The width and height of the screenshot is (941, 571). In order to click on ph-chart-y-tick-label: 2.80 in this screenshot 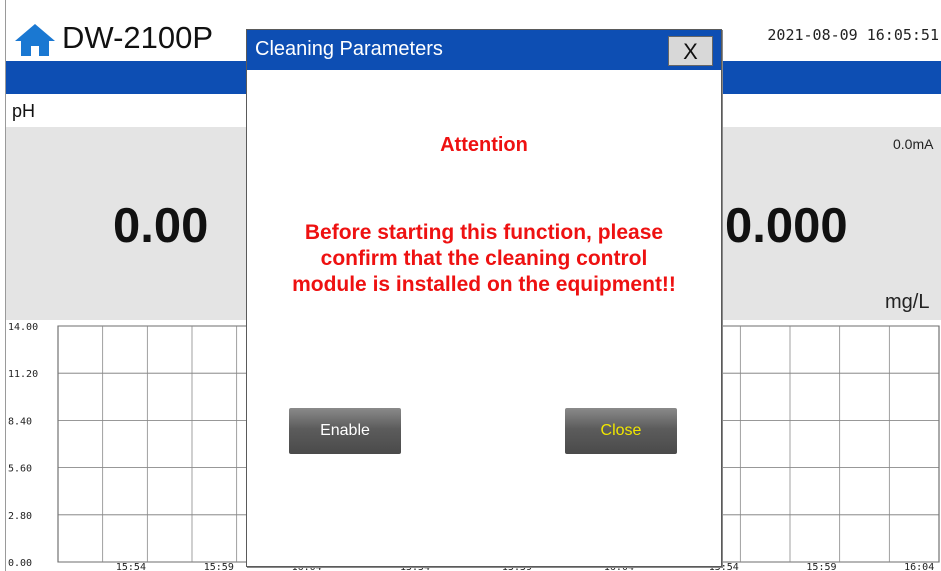, I will do `click(20, 516)`.